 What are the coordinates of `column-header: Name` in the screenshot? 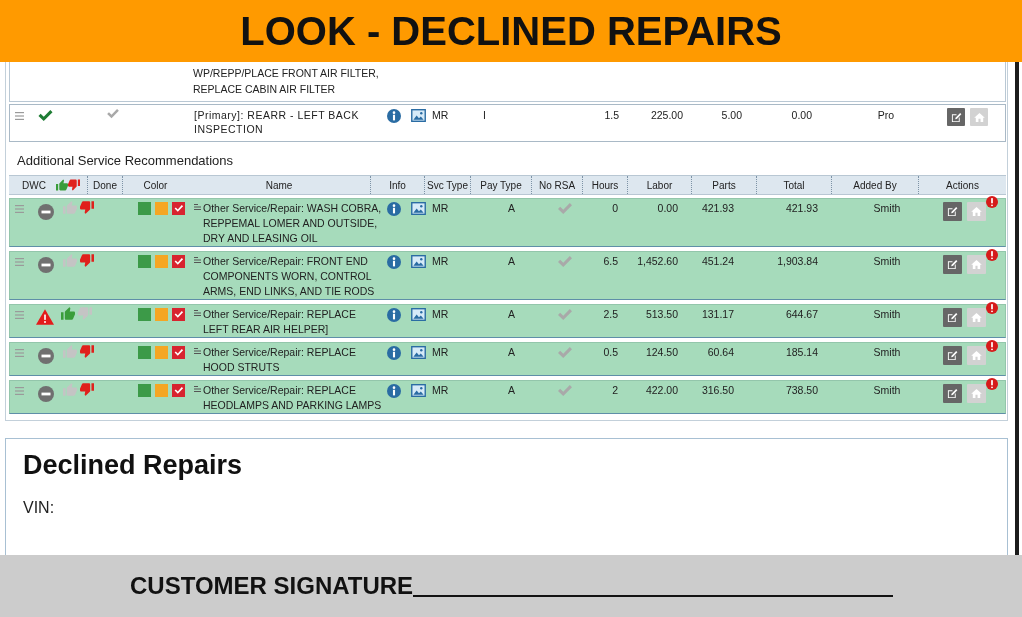 It's located at (279, 185).